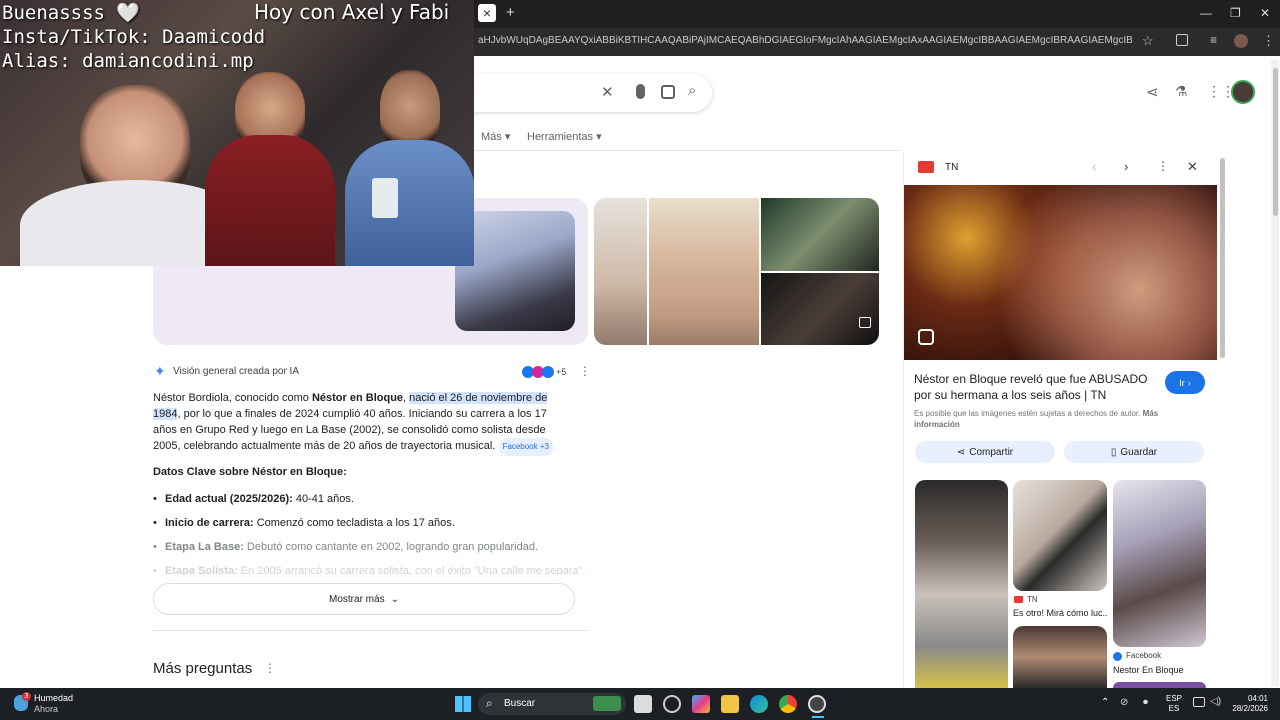 Image resolution: width=1280 pixels, height=720 pixels. I want to click on ai-sparkle-icon: ✦, so click(160, 371).